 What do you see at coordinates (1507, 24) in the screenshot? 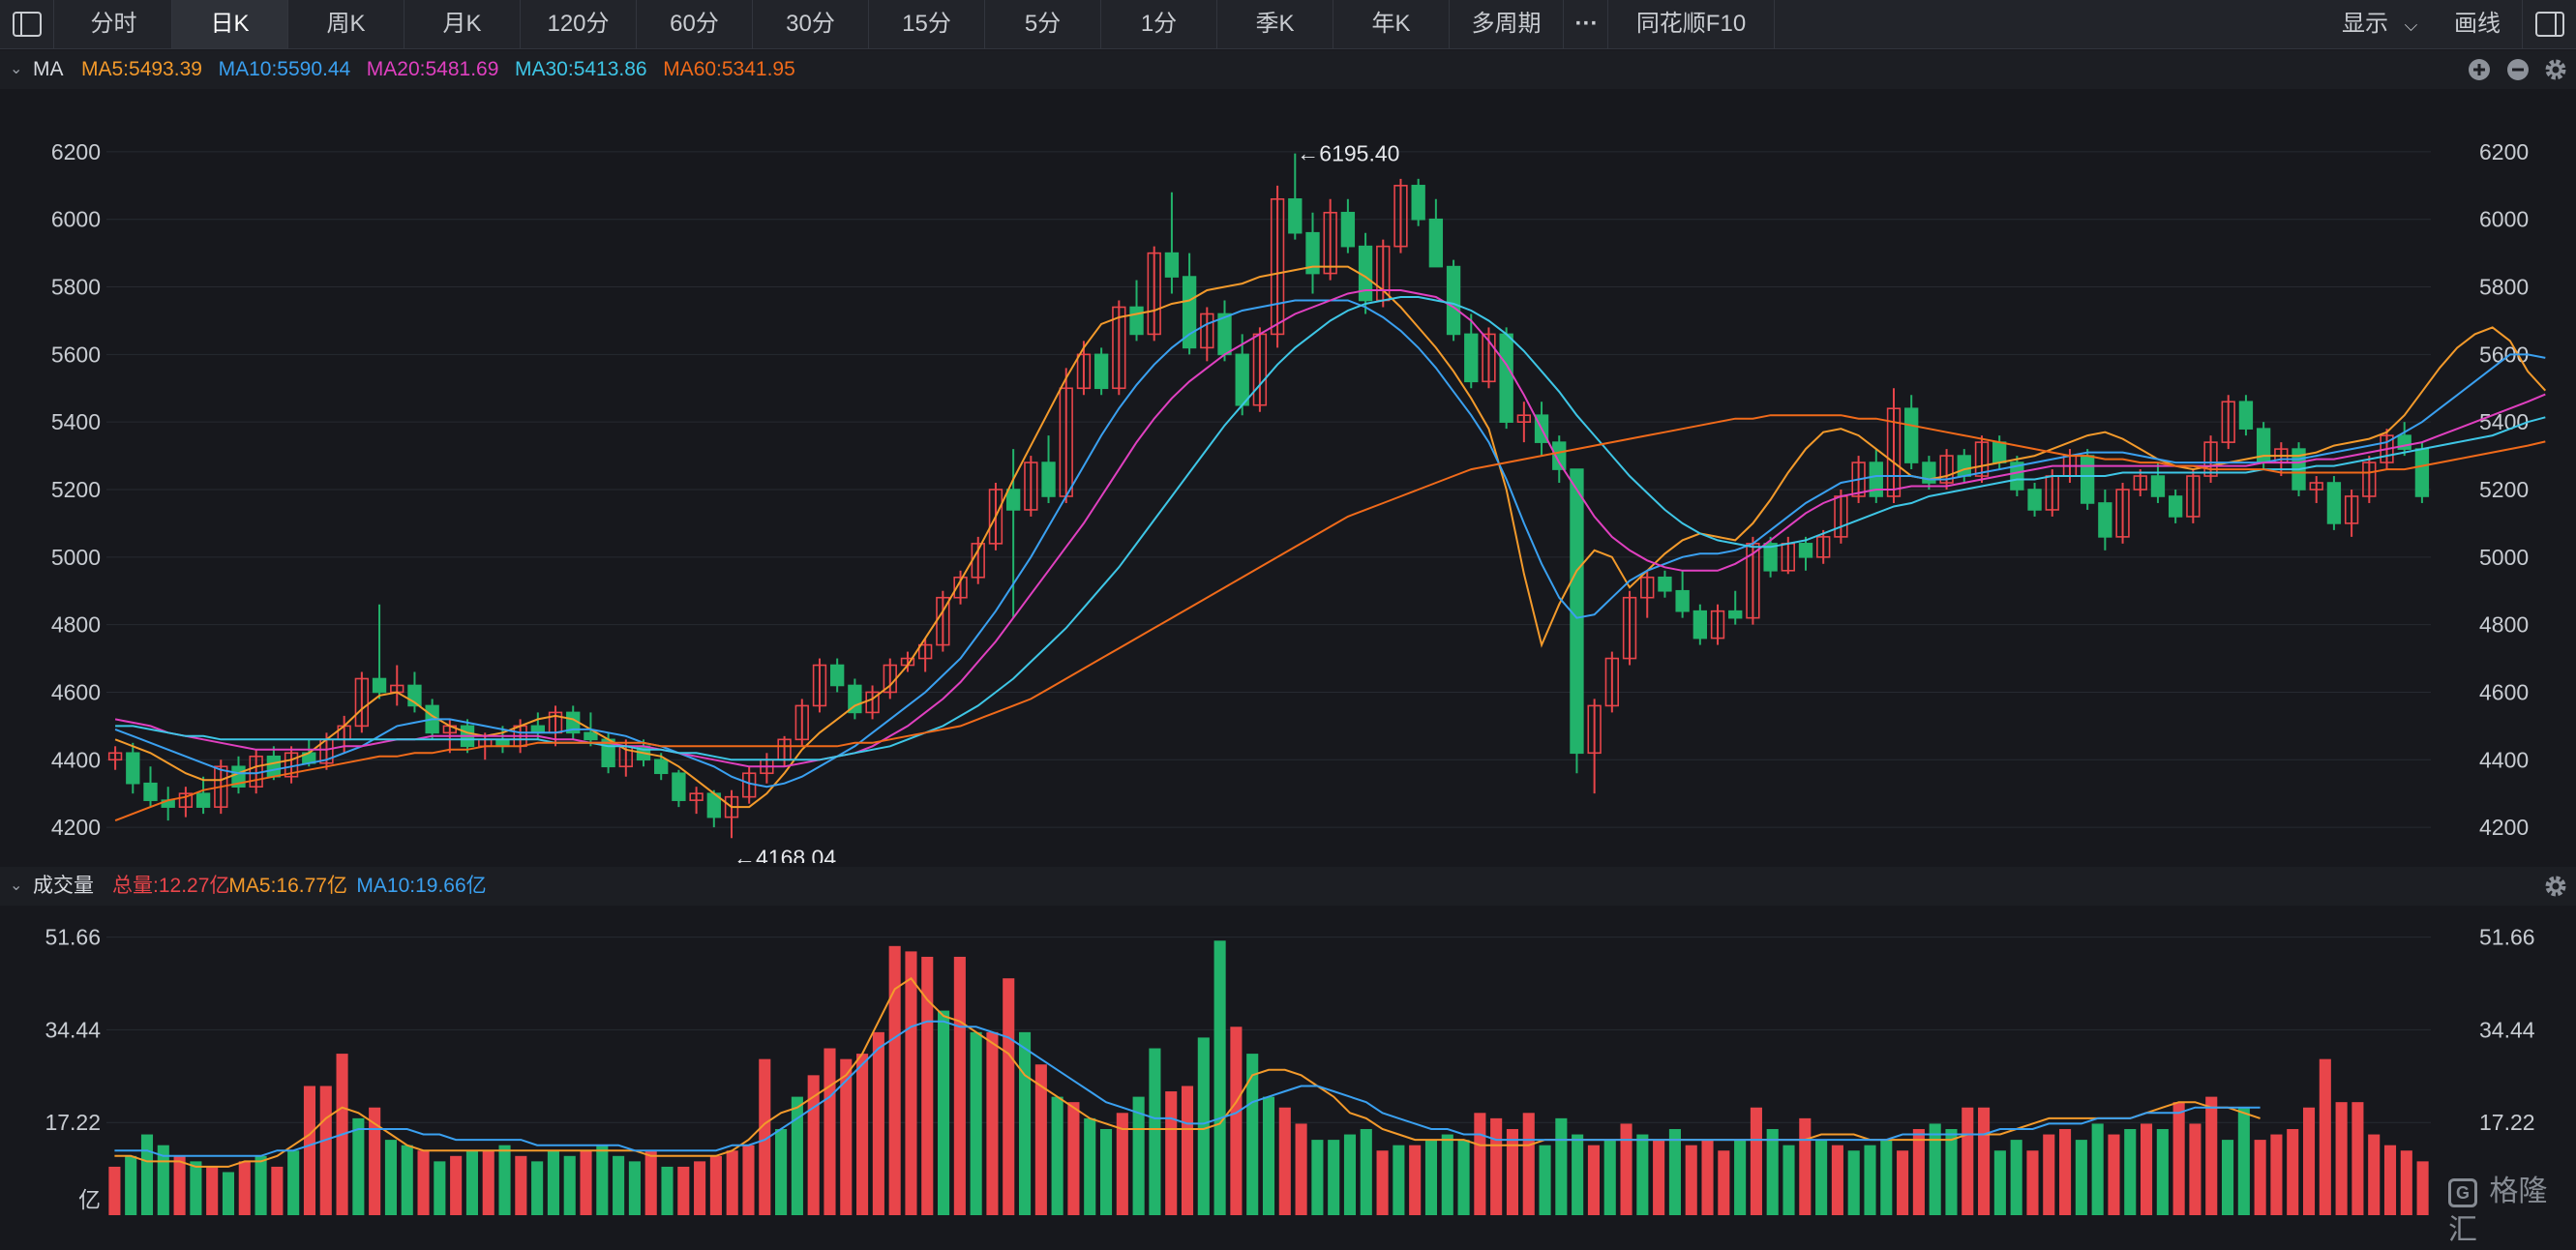
I see `tab-period: 多周期` at bounding box center [1507, 24].